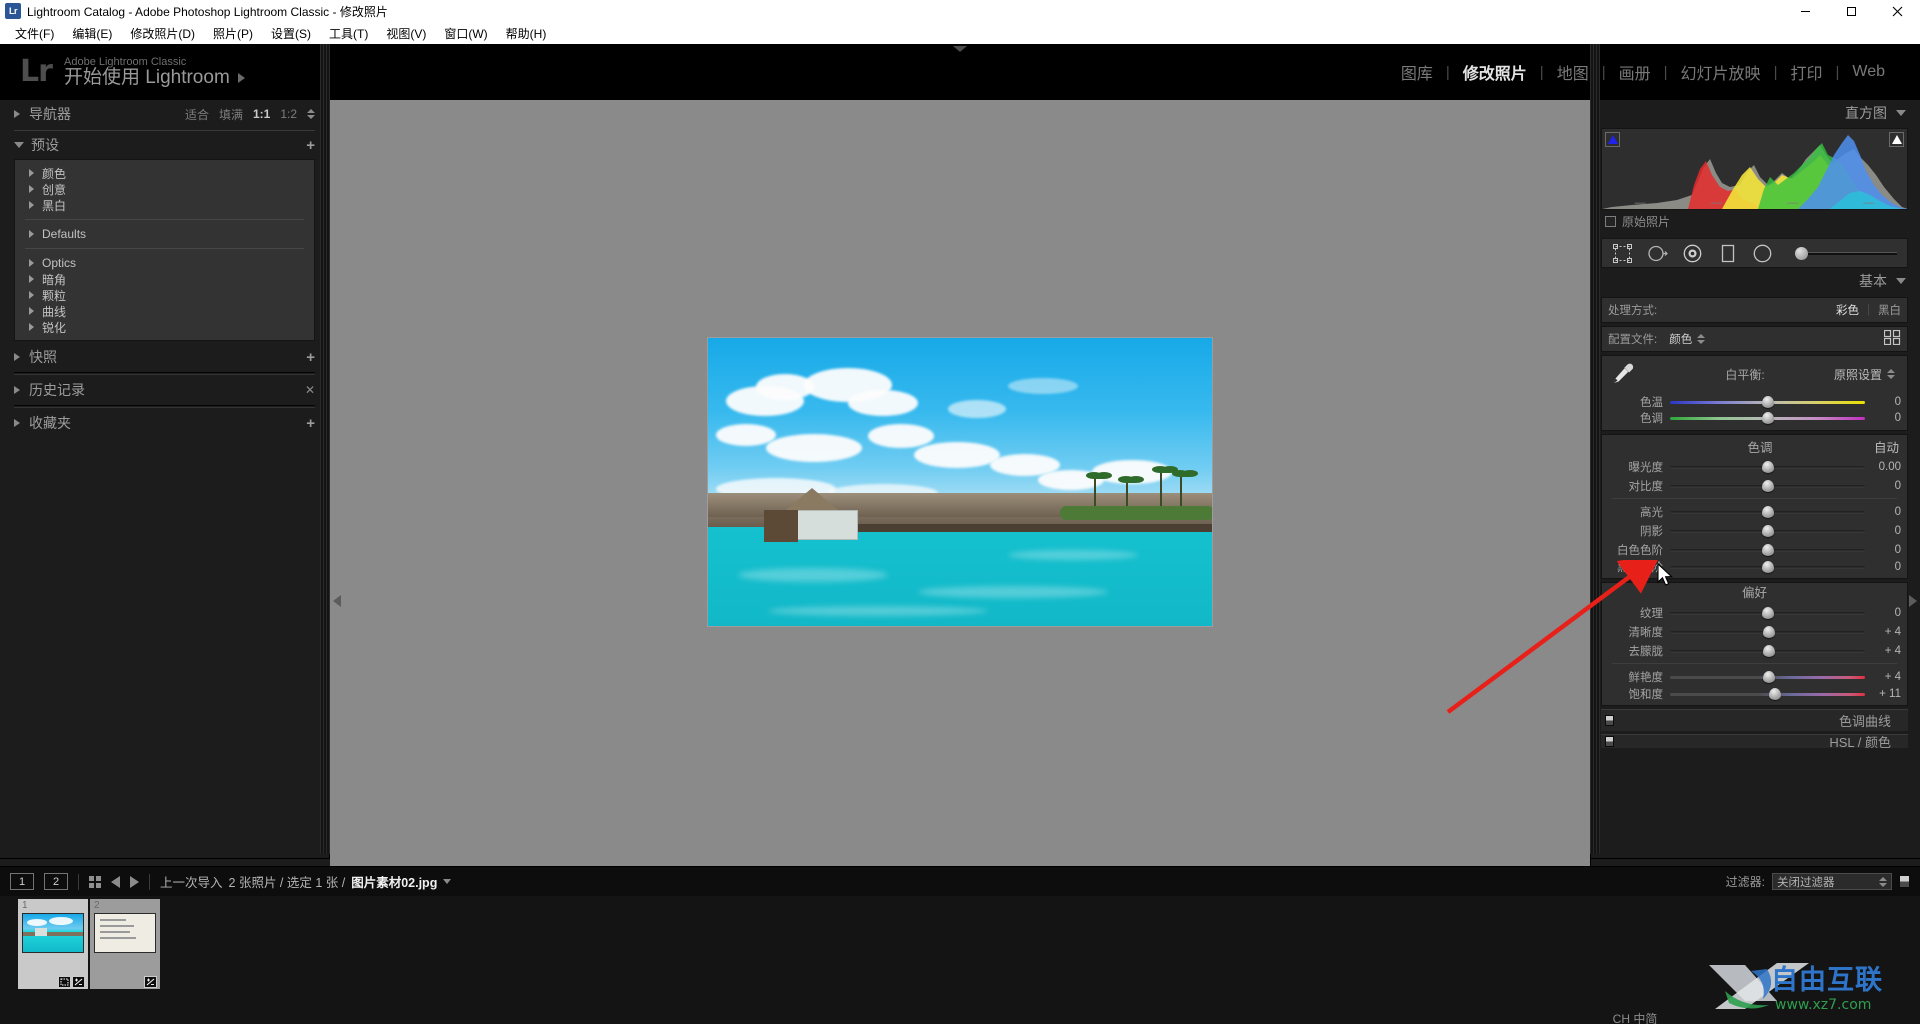 This screenshot has height=1024, width=1920. I want to click on filmstrip-source: 上一次导入, so click(191, 881).